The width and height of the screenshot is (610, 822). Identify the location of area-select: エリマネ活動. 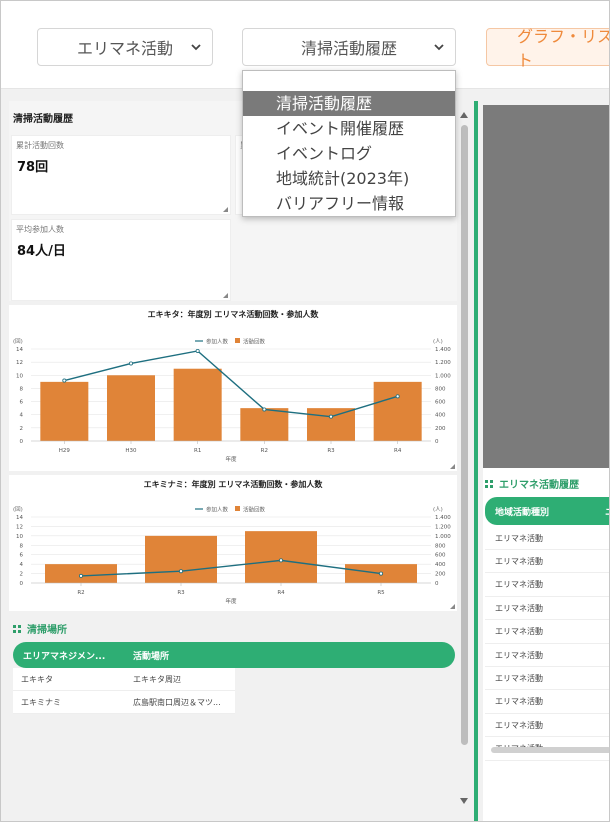
(125, 47).